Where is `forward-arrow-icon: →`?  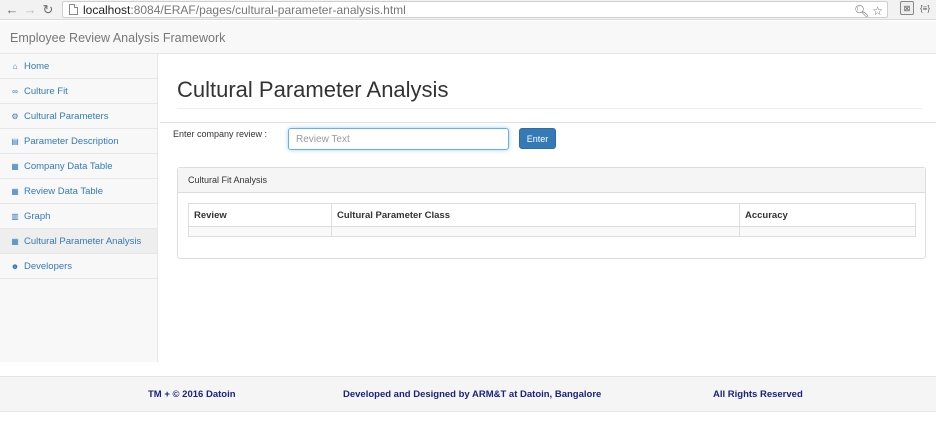 forward-arrow-icon: → is located at coordinates (30, 10).